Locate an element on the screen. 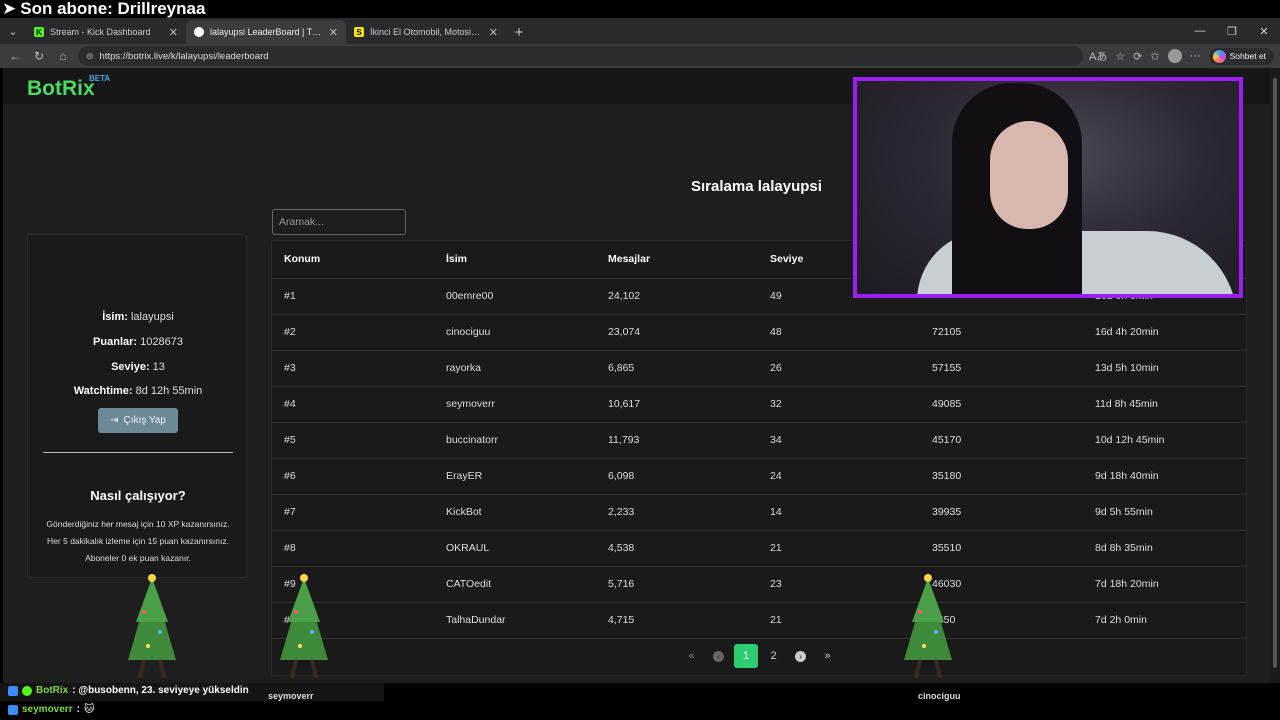  last-page-icon: » is located at coordinates (827, 656).